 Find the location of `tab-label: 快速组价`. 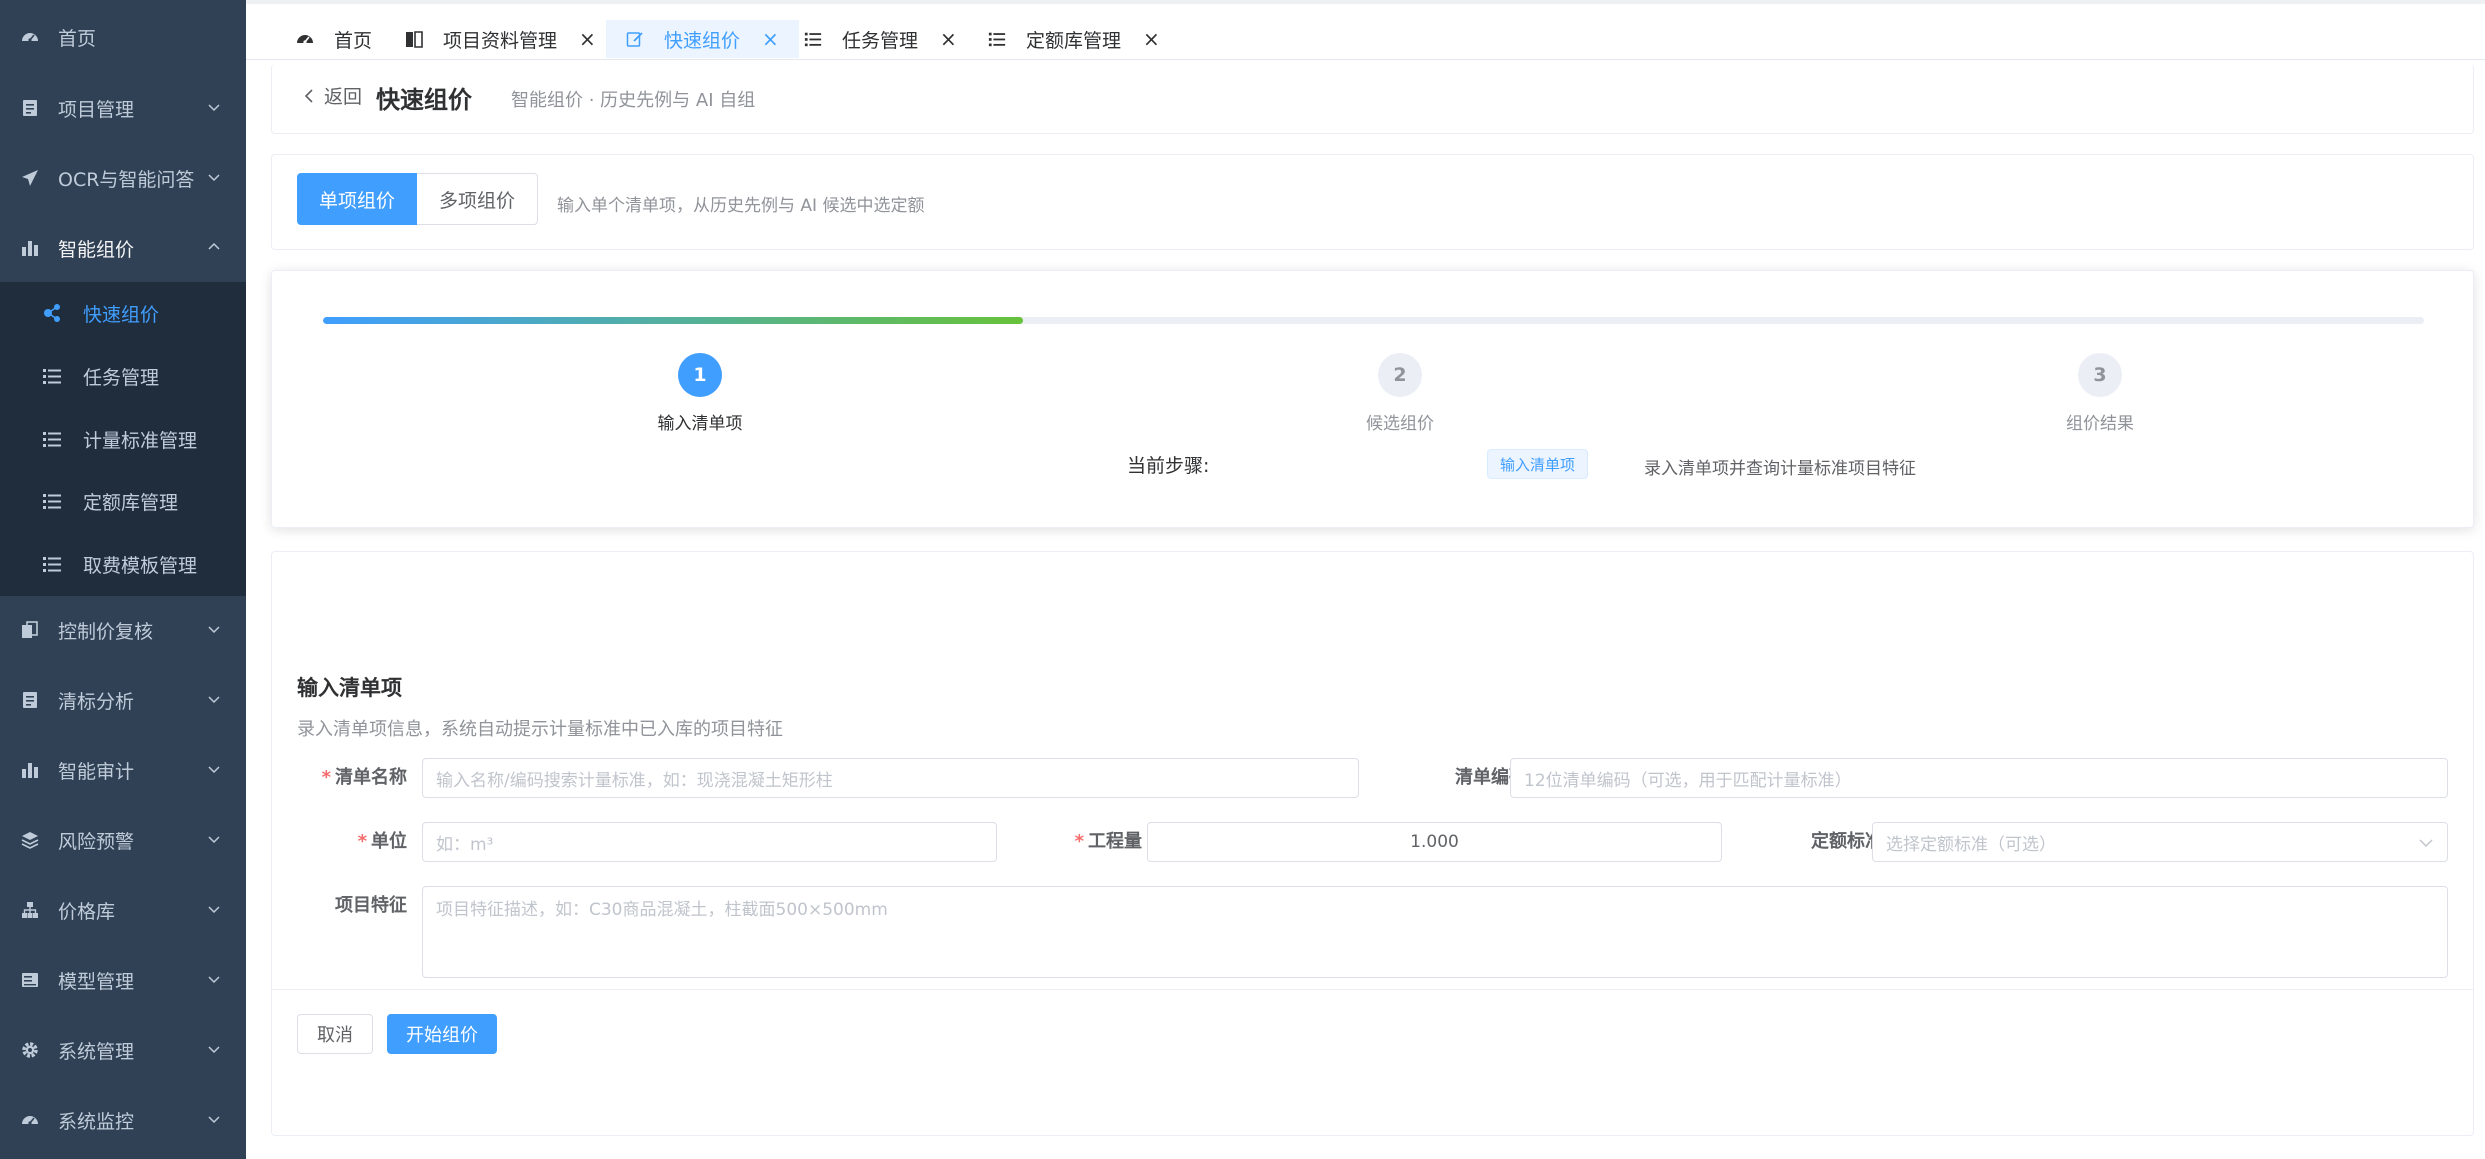

tab-label: 快速组价 is located at coordinates (702, 40).